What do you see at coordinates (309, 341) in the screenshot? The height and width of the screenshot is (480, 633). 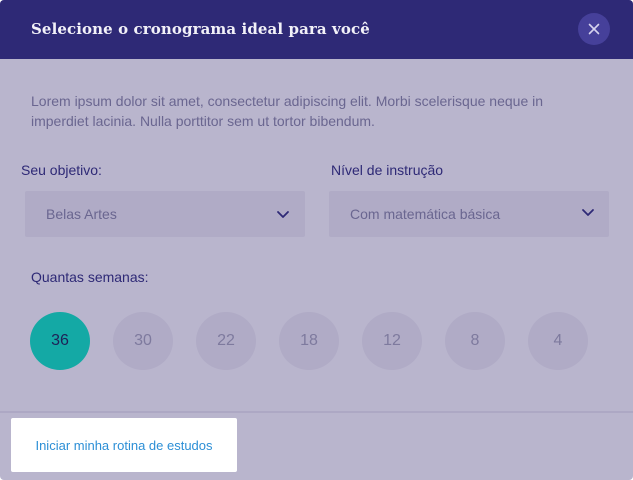 I see `week-option-18: 18` at bounding box center [309, 341].